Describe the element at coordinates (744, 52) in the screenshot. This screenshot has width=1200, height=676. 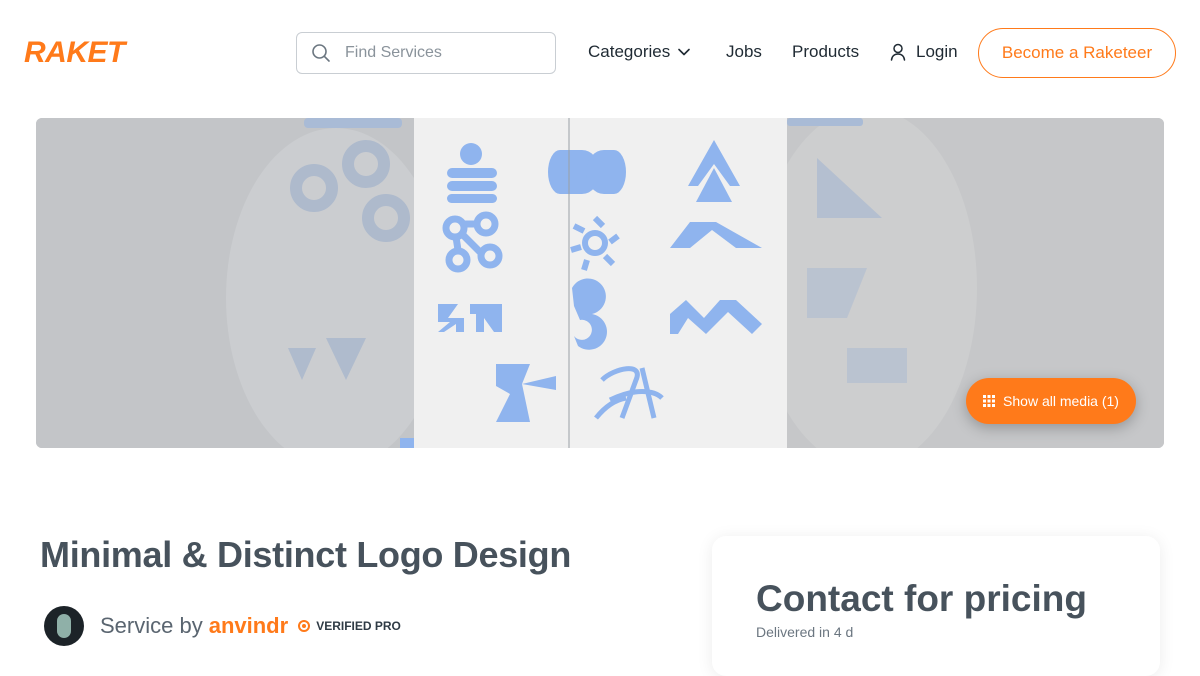
I see `nav-jobs: Jobs` at that location.